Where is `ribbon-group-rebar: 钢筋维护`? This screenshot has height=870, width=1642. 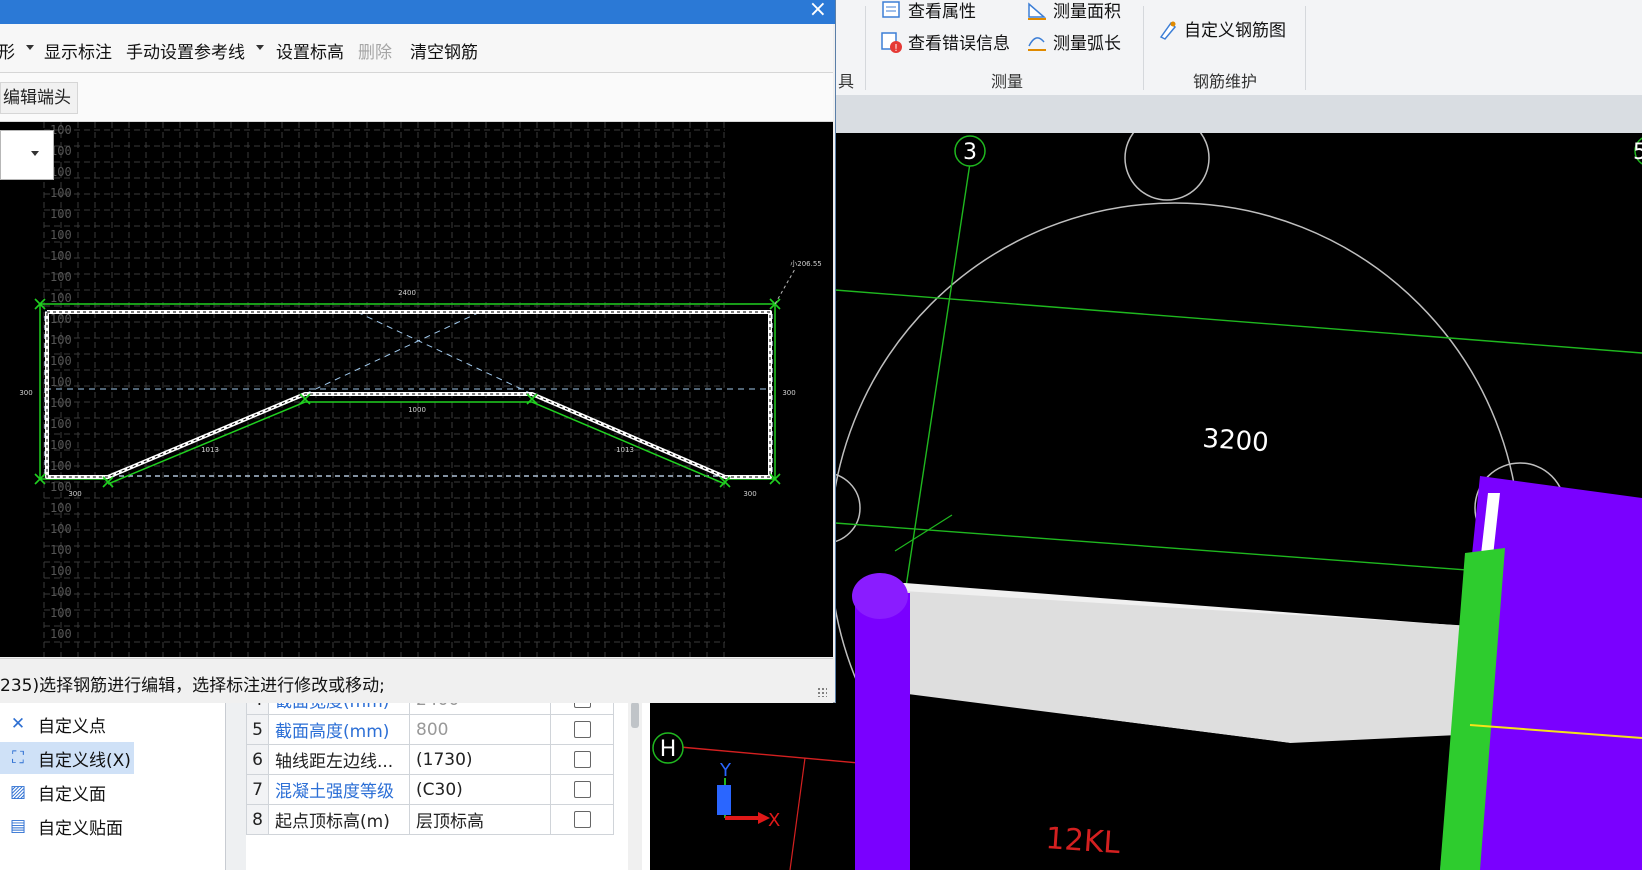
ribbon-group-rebar: 钢筋维护 is located at coordinates (1225, 81).